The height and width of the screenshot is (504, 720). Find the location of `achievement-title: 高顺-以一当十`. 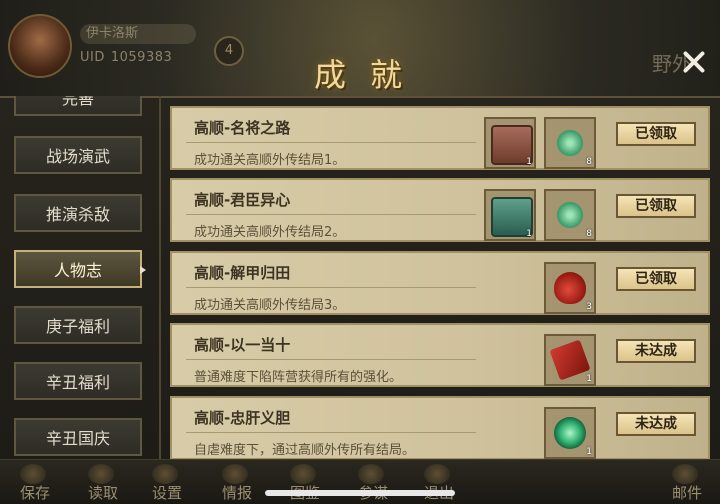

achievement-title: 高顺-以一当十 is located at coordinates (242, 345).